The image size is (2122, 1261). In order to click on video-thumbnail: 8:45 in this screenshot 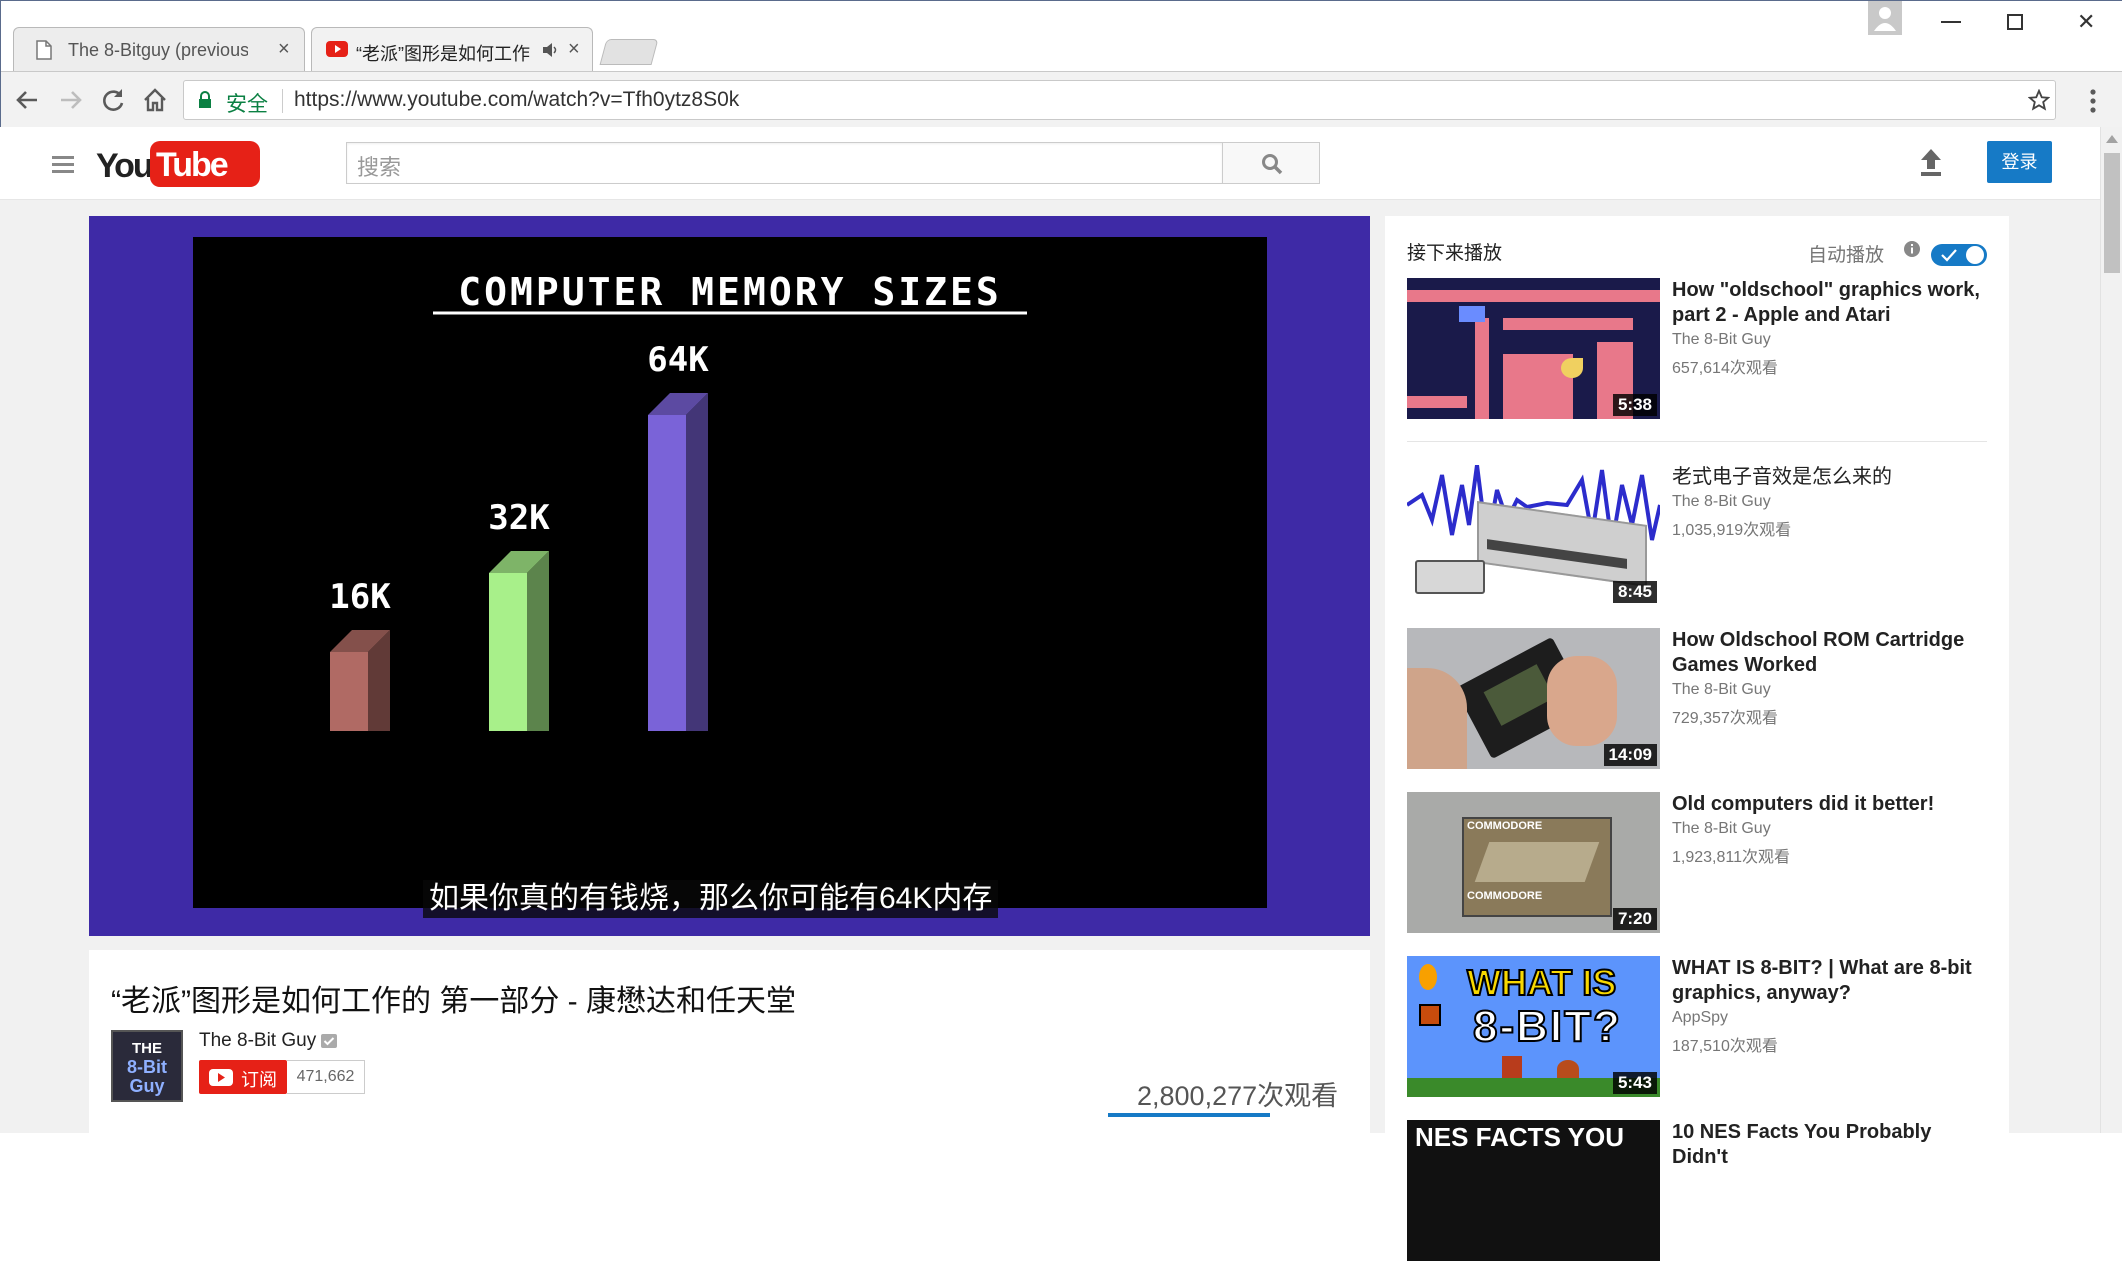, I will do `click(1533, 535)`.